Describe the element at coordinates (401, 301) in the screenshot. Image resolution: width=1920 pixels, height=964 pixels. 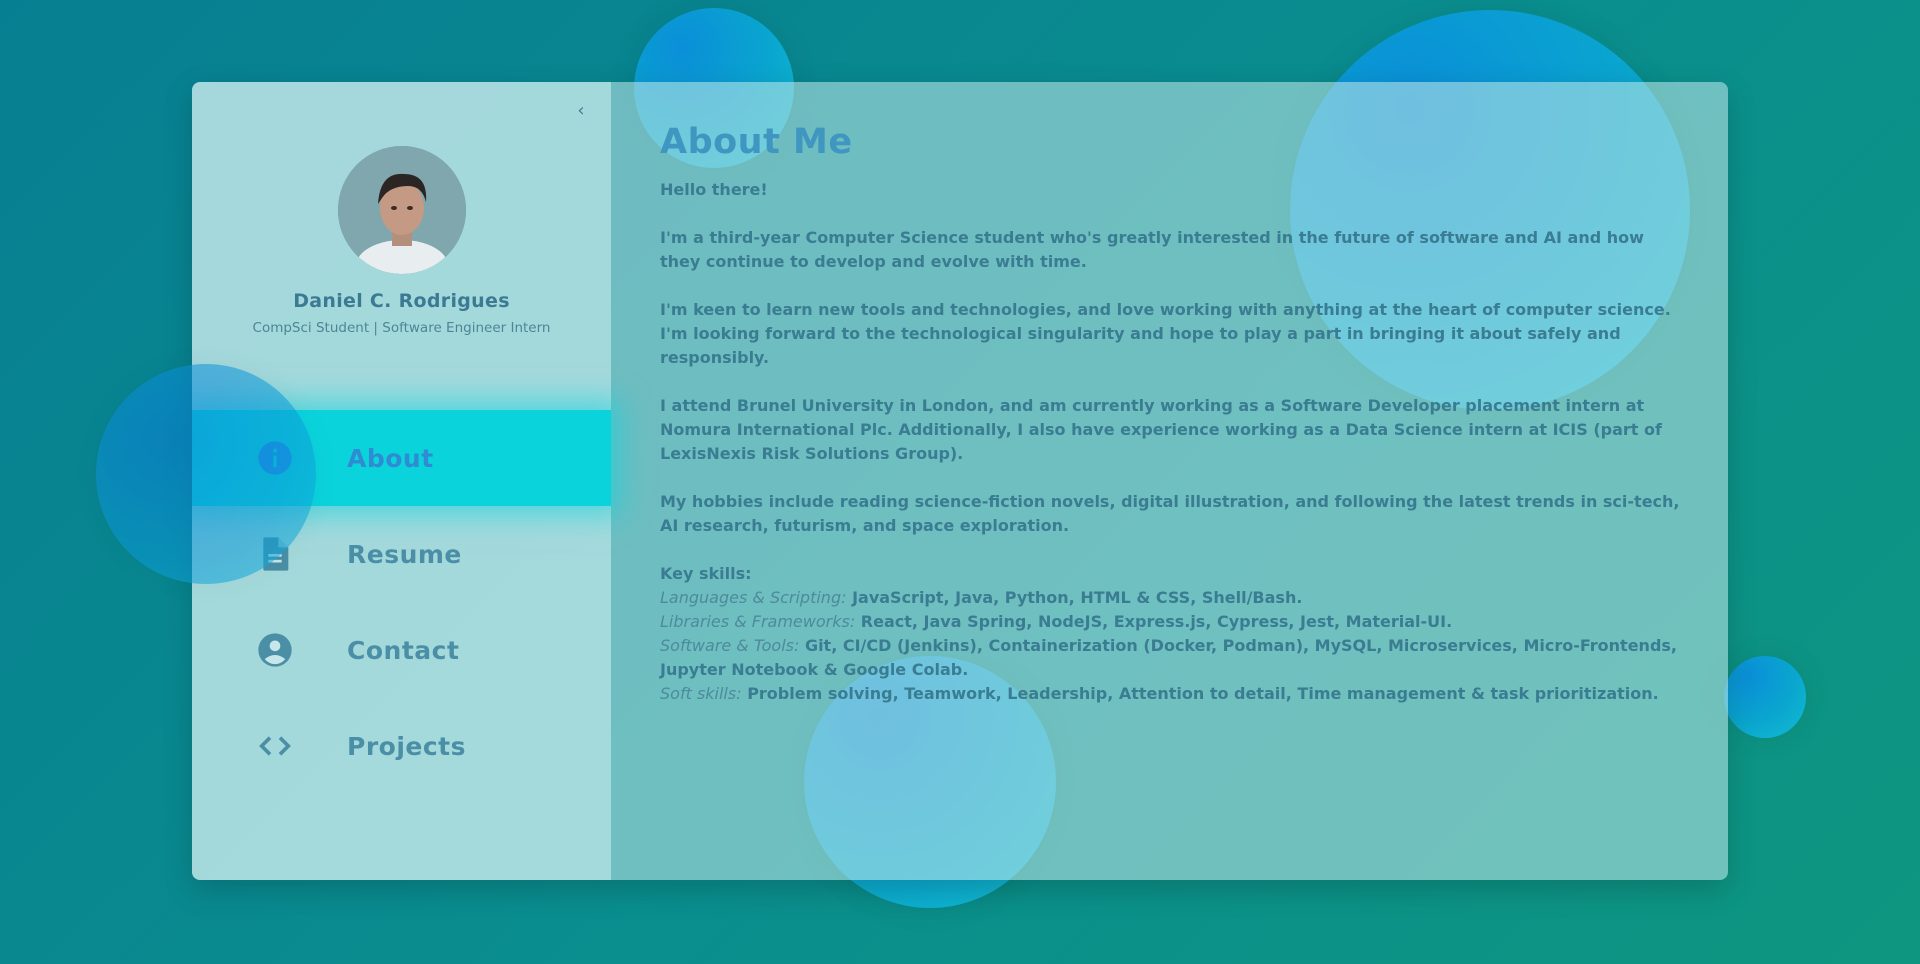
I see `profile-name: Daniel C. Rodrigues` at that location.